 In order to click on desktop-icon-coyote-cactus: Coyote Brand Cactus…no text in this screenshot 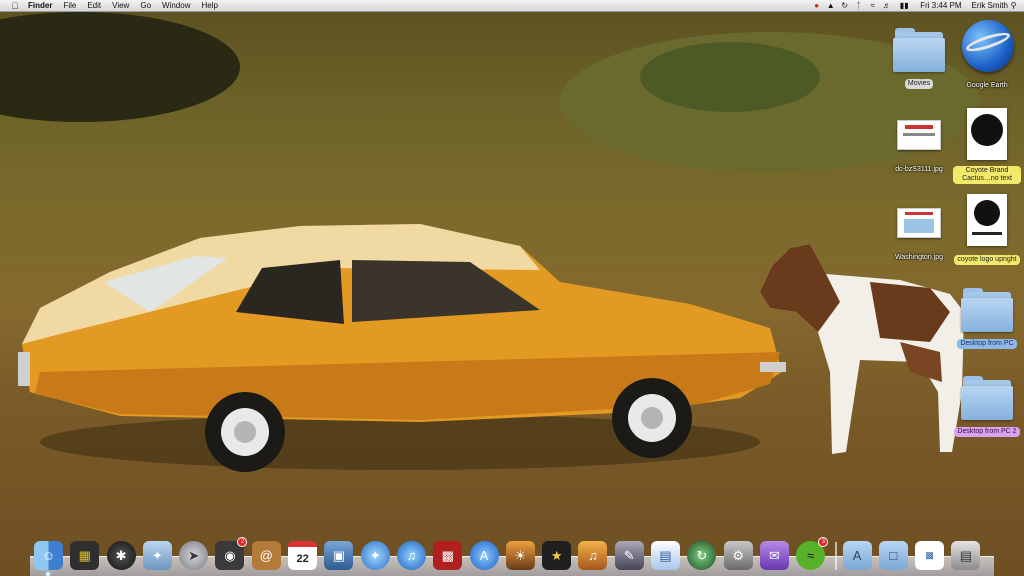, I will do `click(987, 146)`.